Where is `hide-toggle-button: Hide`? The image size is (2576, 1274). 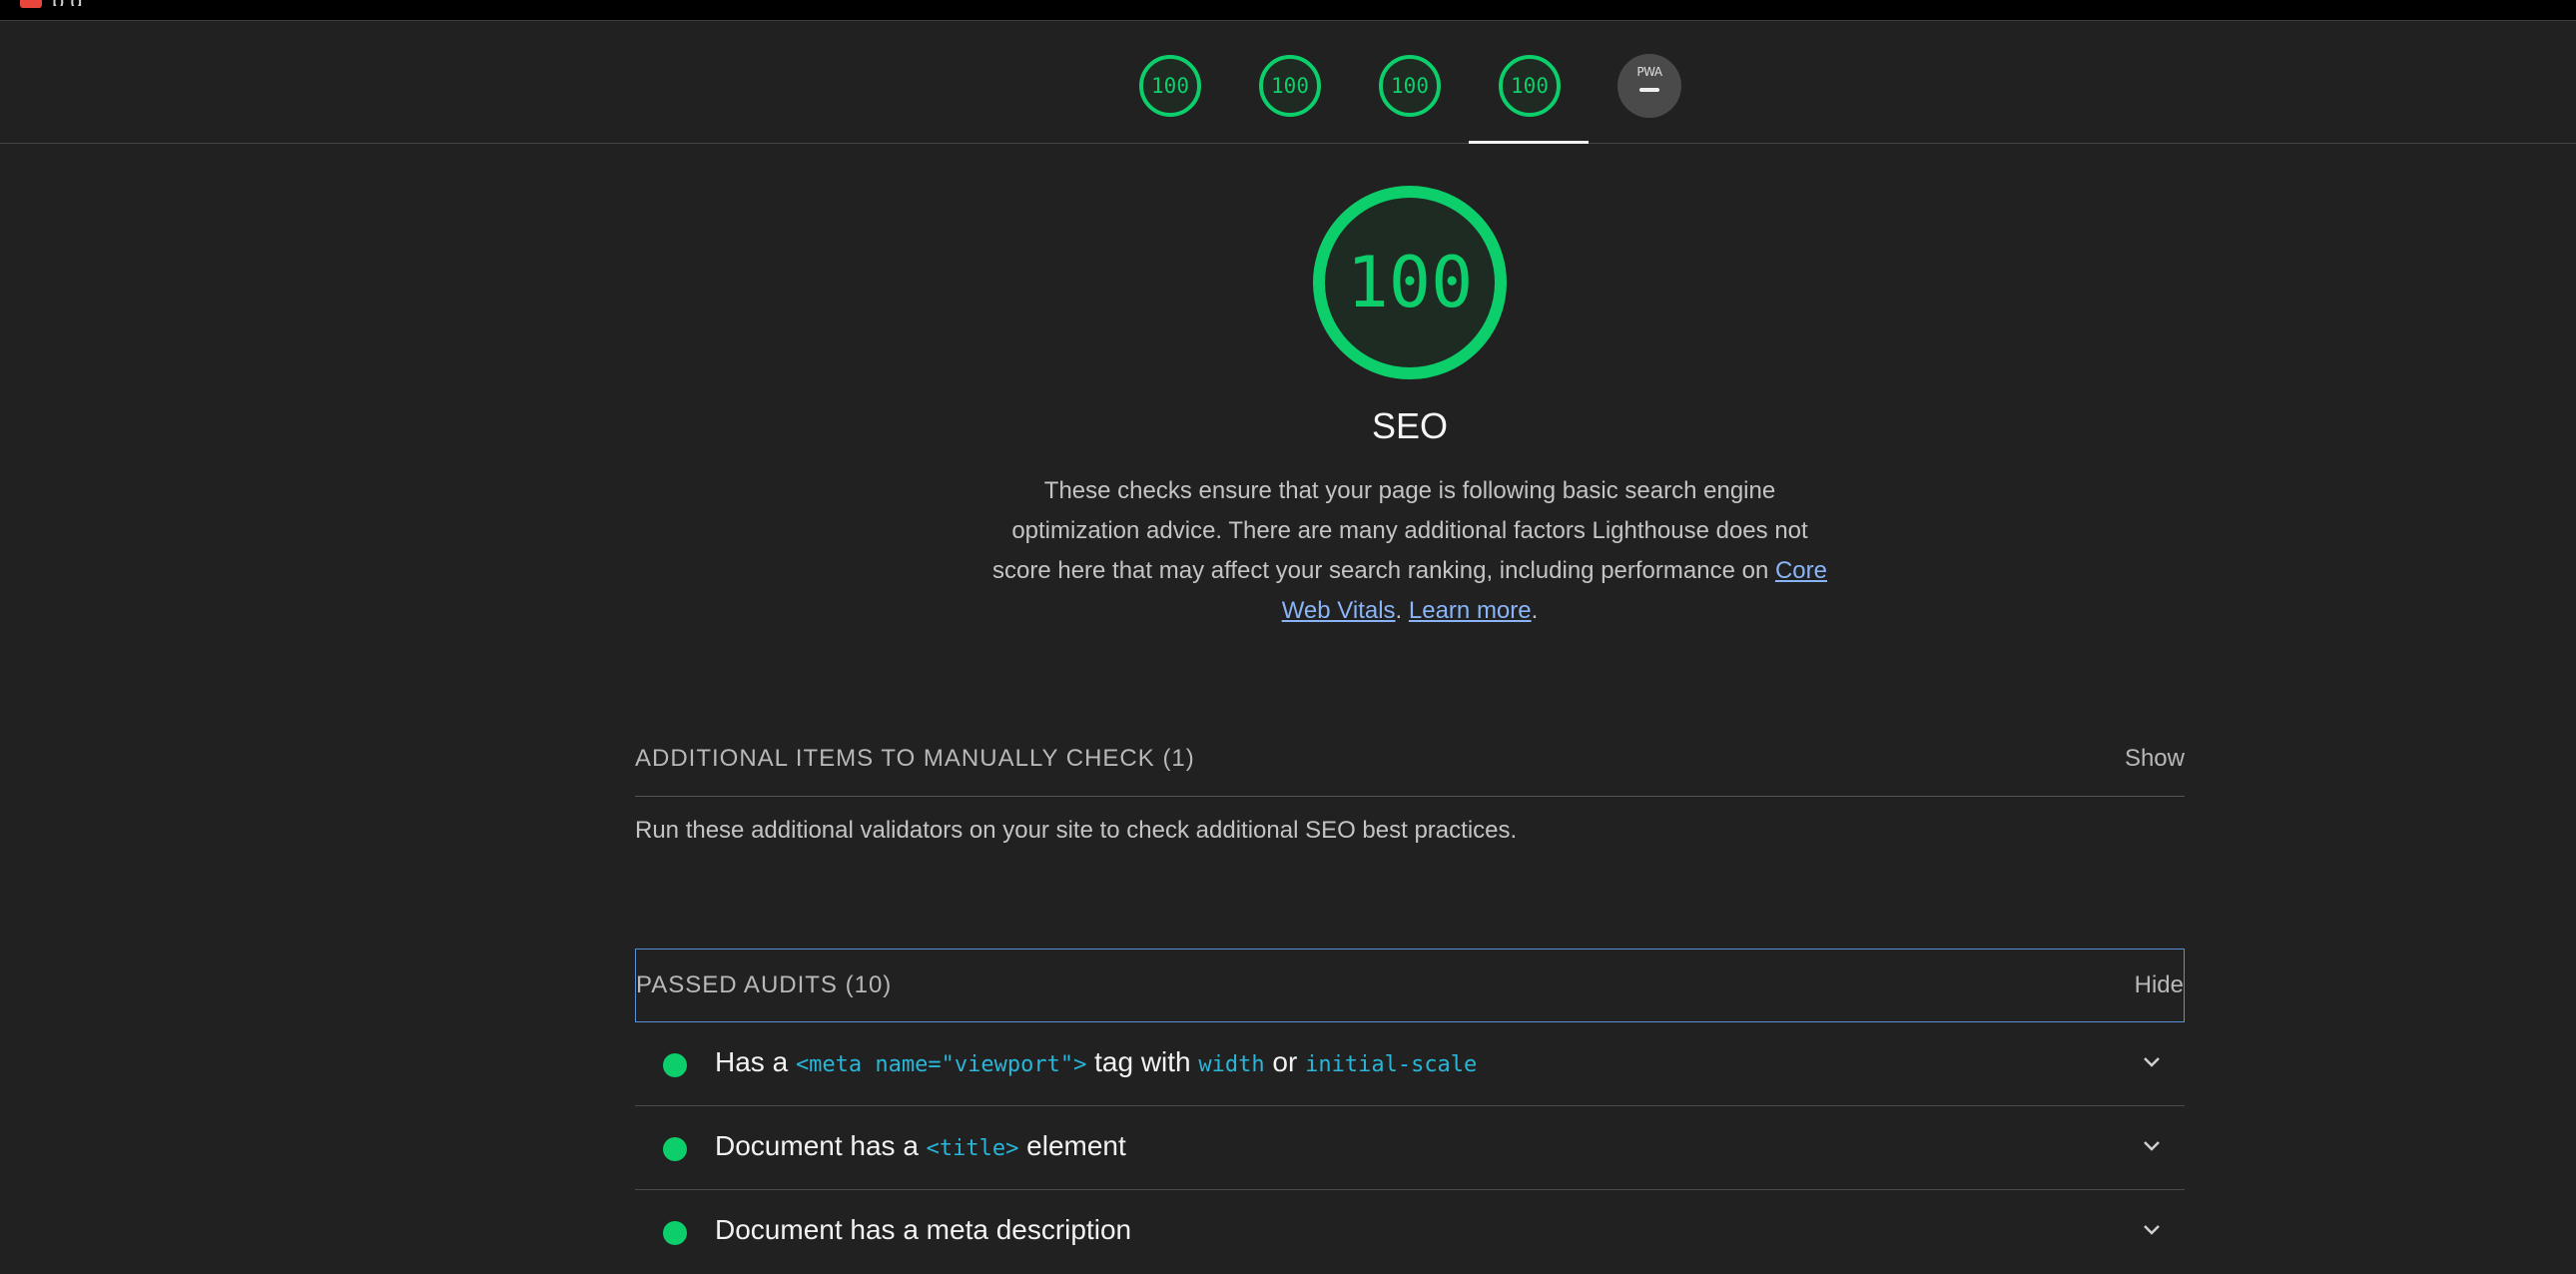
hide-toggle-button: Hide is located at coordinates (2159, 985).